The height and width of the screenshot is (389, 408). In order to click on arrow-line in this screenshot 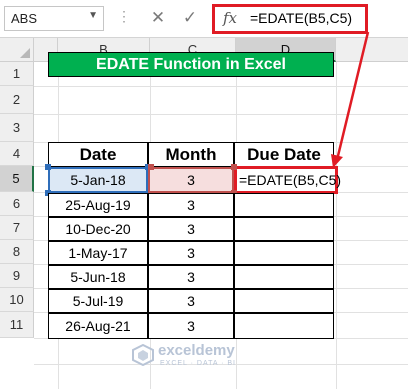, I will do `click(352, 96)`.